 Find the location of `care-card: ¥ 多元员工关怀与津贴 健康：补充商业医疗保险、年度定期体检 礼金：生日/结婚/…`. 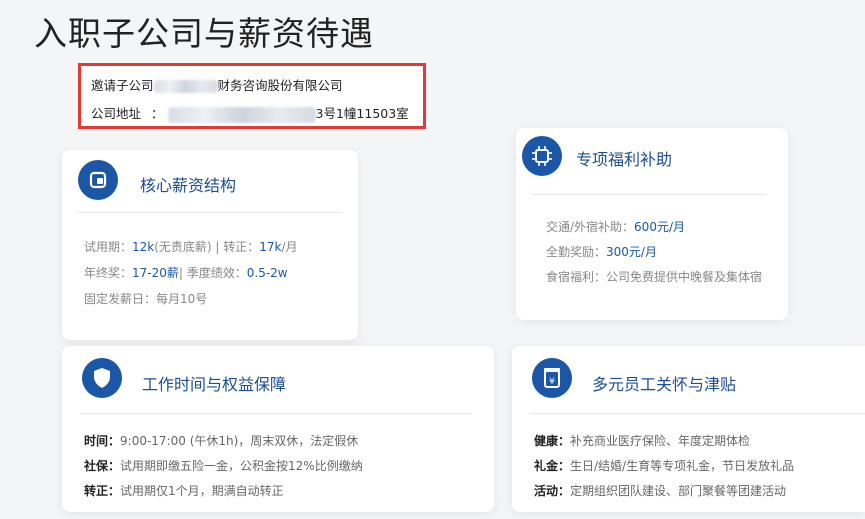

care-card: ¥ 多元员工关怀与津贴 健康：补充商业医疗保险、年度定期体检 礼金：生日/结婚/… is located at coordinates (688, 429).